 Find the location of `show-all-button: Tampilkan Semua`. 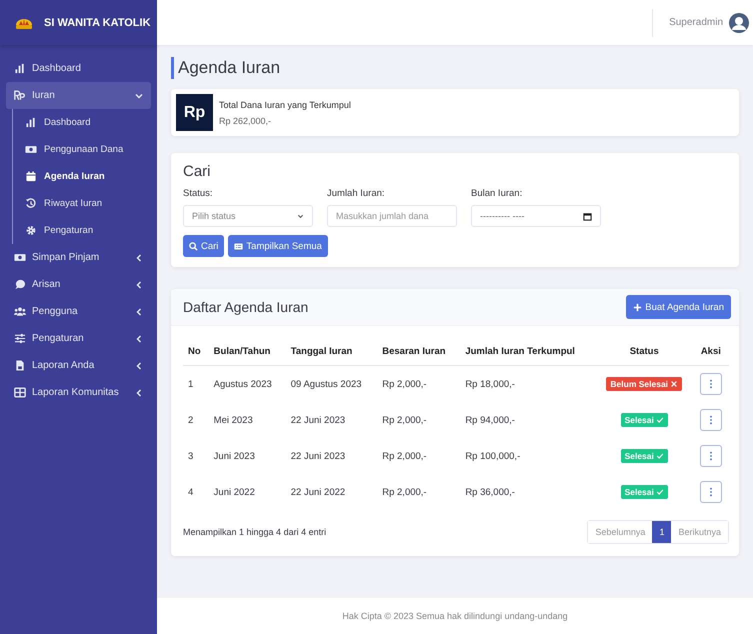

show-all-button: Tampilkan Semua is located at coordinates (278, 246).